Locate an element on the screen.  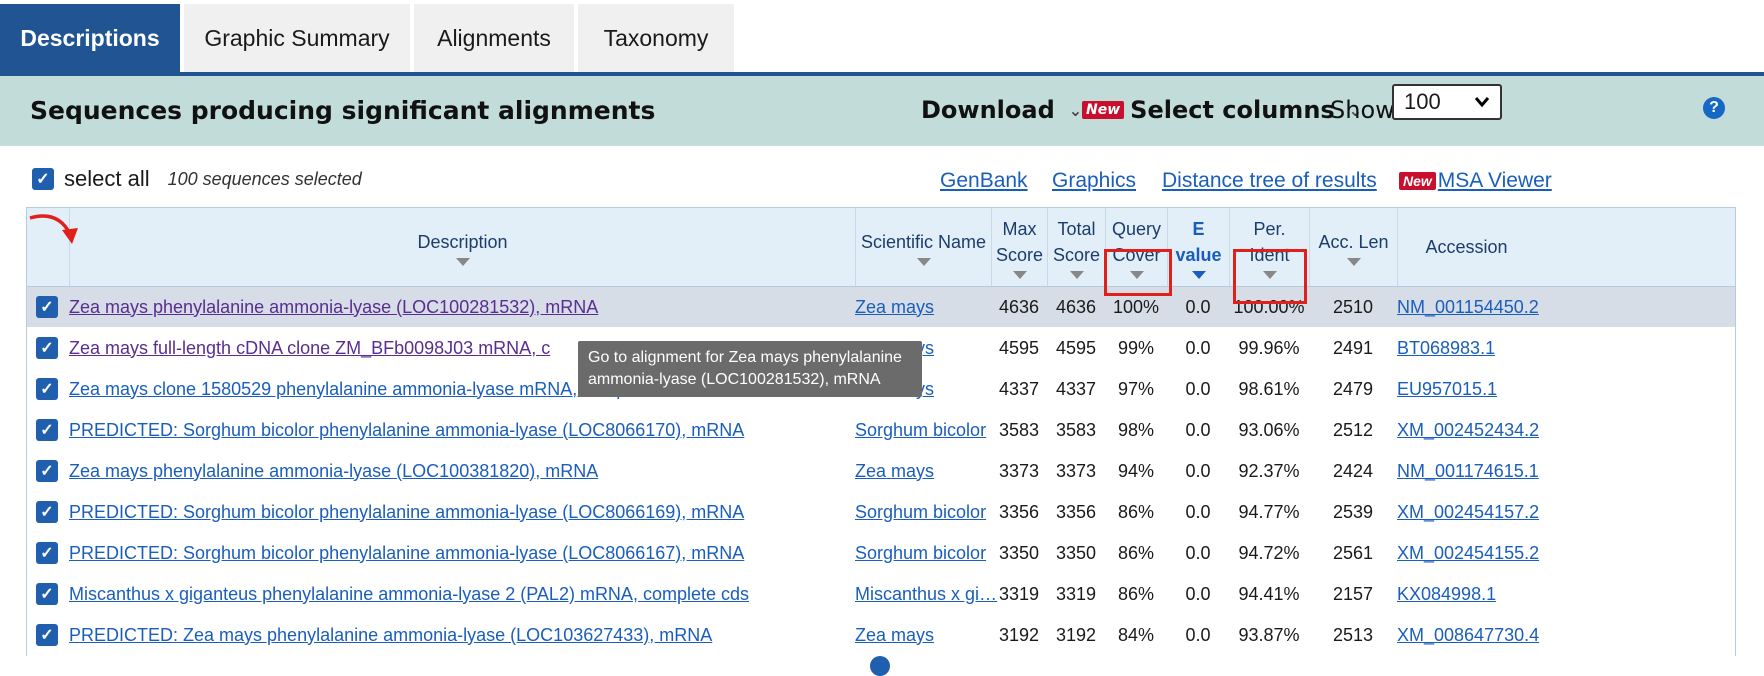
column-e-value: E value is located at coordinates (1198, 247).